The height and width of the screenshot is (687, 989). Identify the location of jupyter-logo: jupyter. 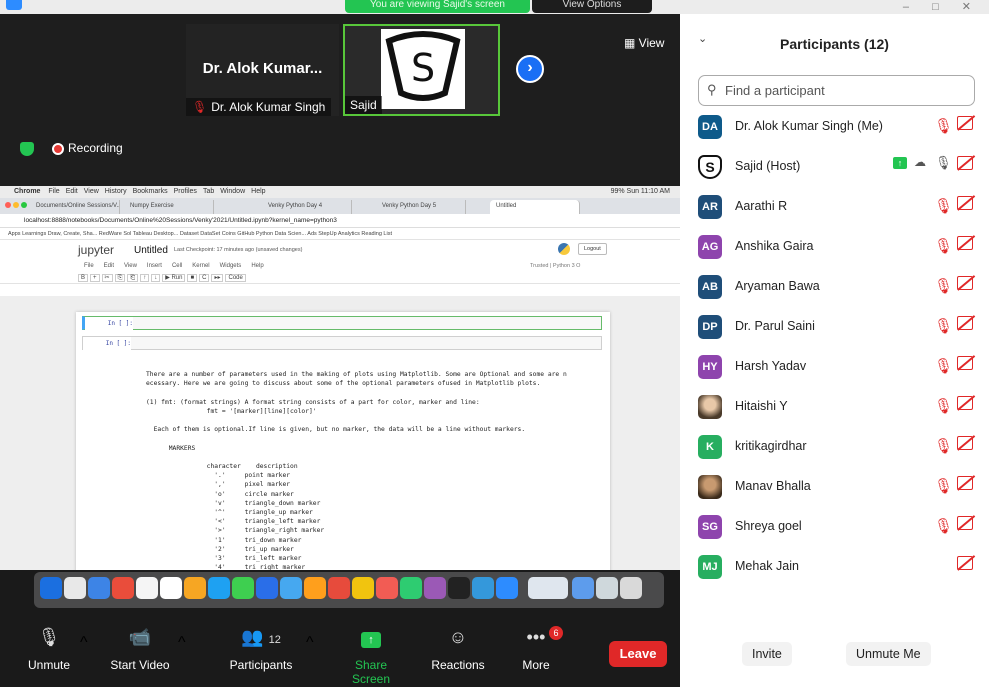
(96, 250).